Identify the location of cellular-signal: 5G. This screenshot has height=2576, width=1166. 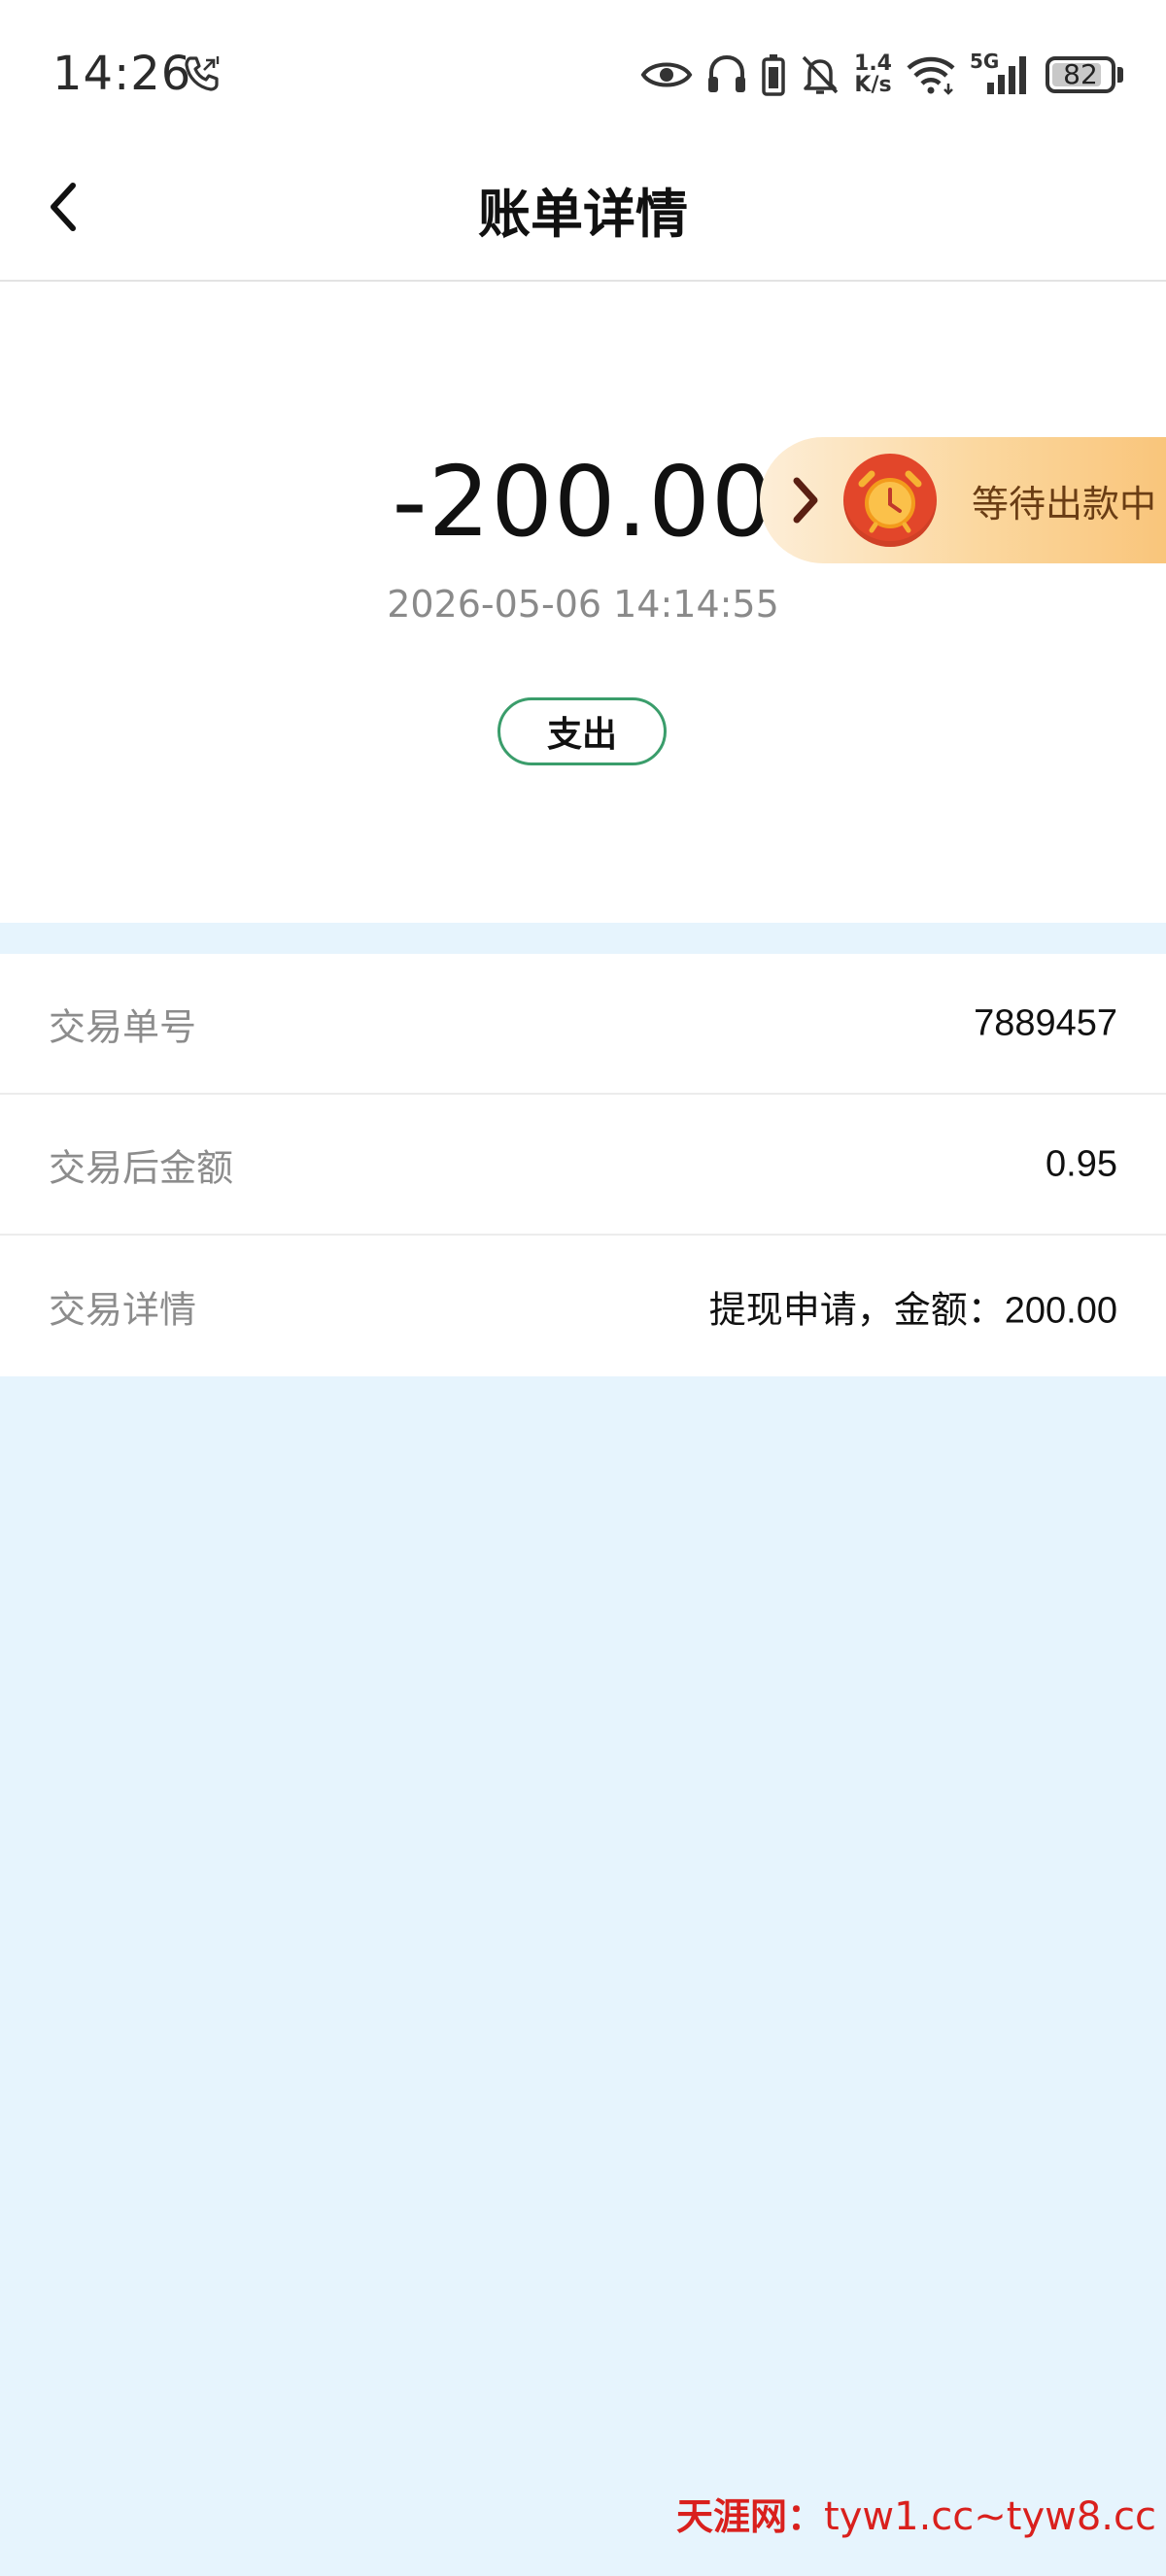
(1001, 73).